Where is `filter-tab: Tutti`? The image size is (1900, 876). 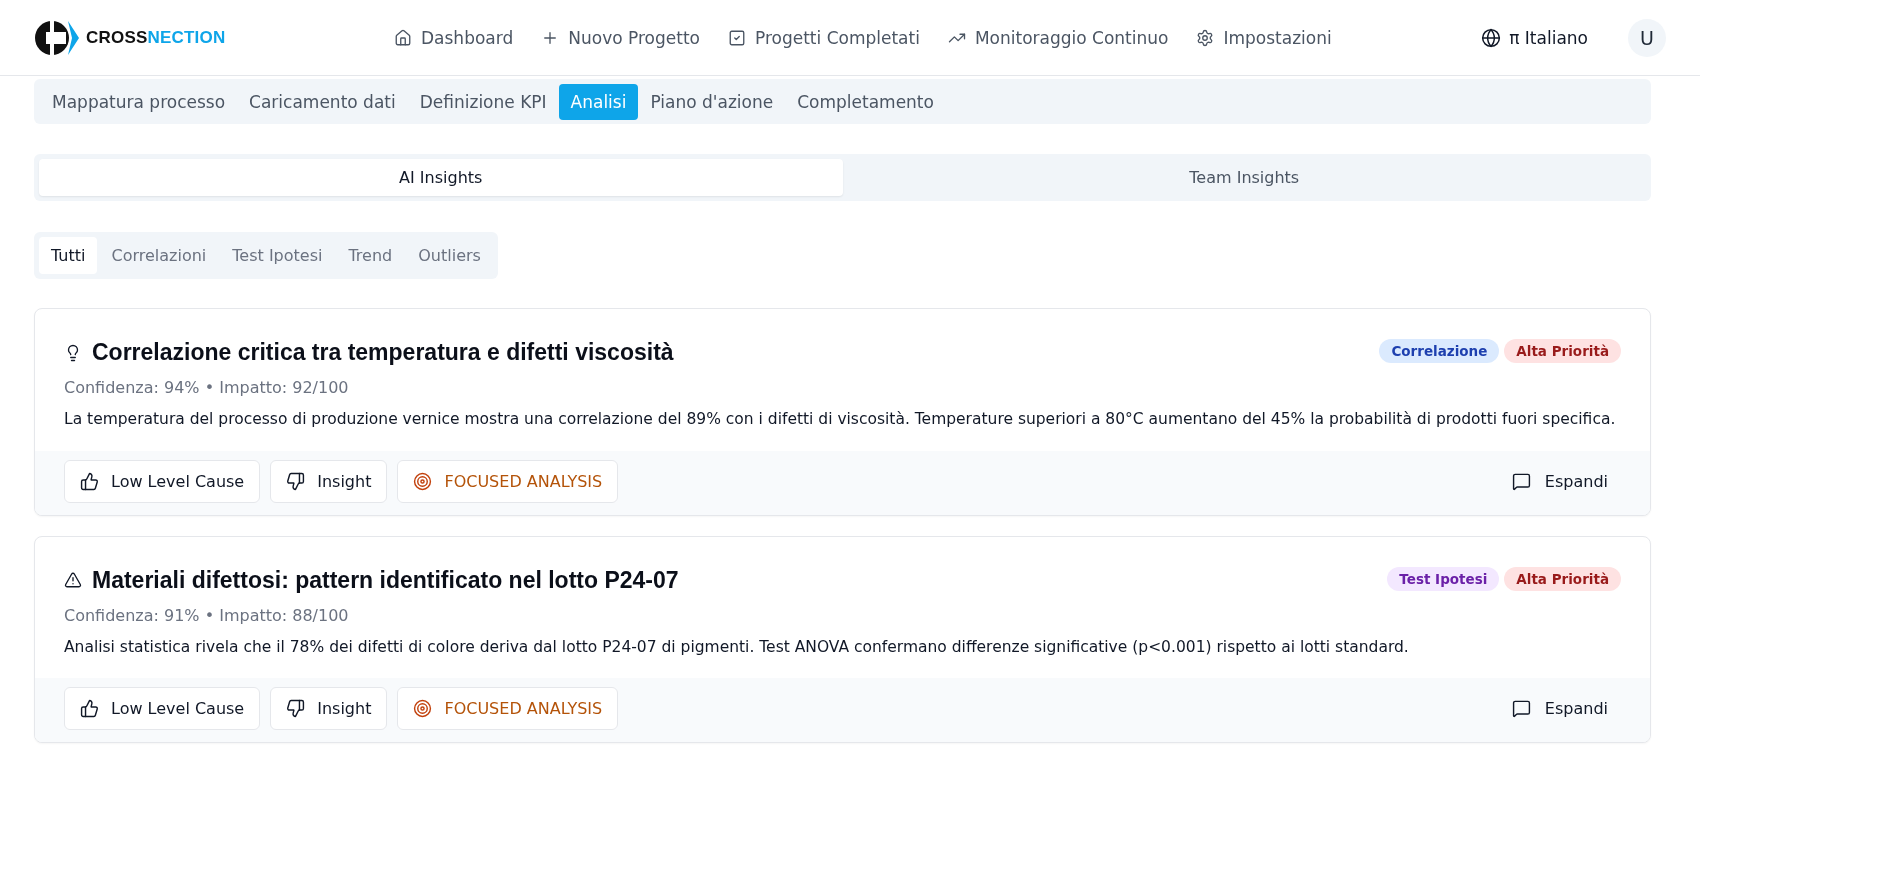
filter-tab: Tutti is located at coordinates (68, 255).